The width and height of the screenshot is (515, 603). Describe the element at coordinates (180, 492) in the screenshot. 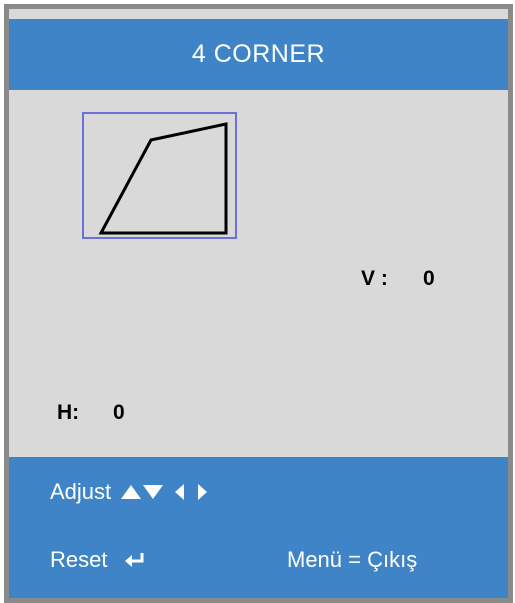

I see `arrow-left-icon` at that location.